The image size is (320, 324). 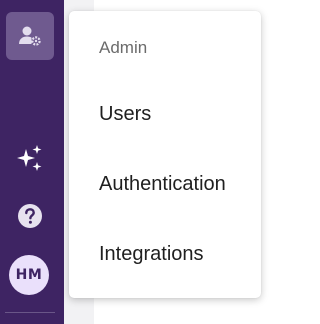 I want to click on admin-button, so click(x=30, y=36).